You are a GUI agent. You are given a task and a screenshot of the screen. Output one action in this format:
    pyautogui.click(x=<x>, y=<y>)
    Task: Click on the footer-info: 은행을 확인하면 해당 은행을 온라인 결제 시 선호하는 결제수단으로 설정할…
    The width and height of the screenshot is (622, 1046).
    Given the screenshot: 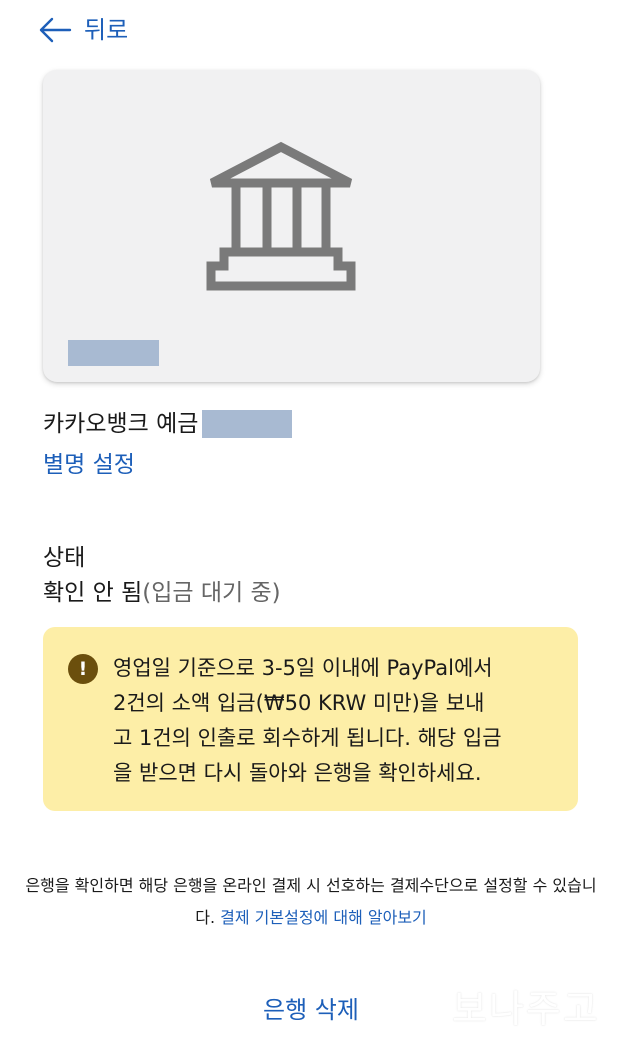 What is the action you would take?
    pyautogui.click(x=311, y=902)
    